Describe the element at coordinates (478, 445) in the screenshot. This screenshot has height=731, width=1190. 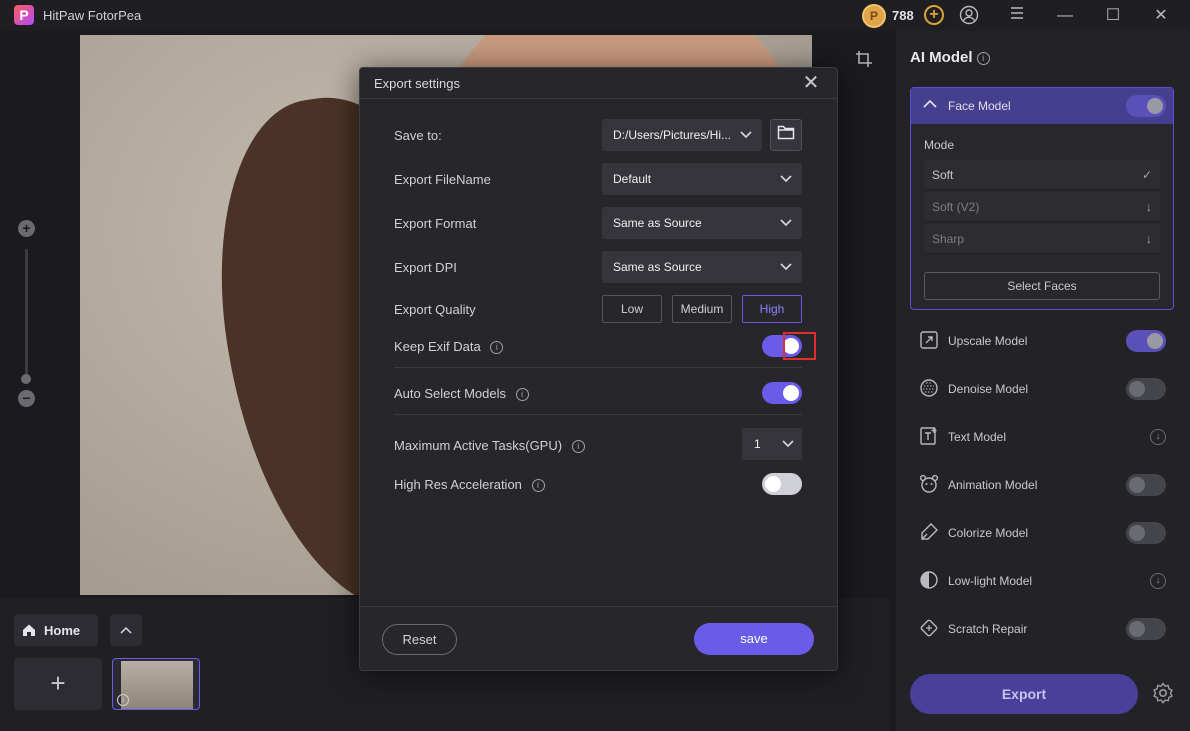
I see `max-tasks-text: Maximum Active Tasks(GPU)` at that location.